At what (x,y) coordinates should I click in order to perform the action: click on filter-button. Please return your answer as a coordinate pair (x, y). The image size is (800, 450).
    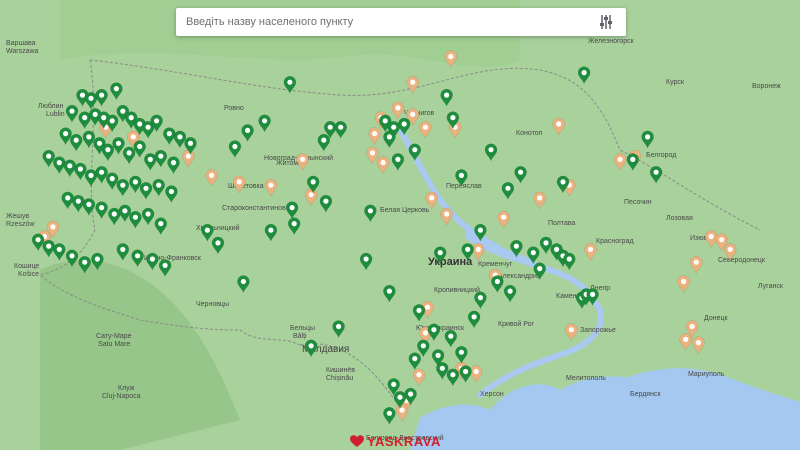
    Looking at the image, I should click on (606, 22).